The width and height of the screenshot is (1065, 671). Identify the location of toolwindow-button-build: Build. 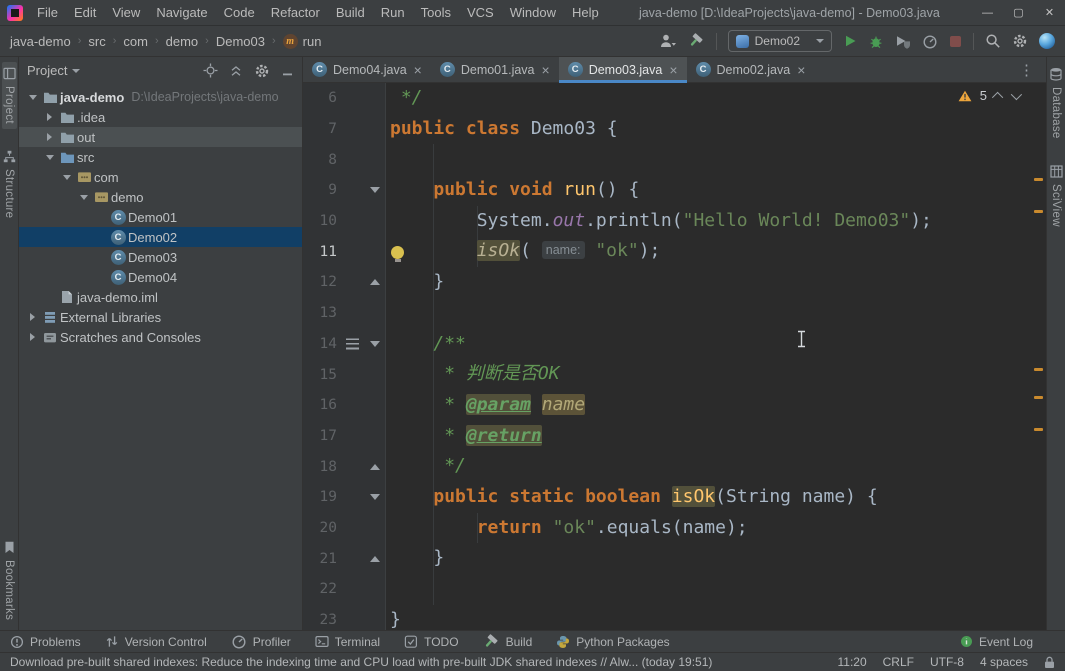
(507, 641).